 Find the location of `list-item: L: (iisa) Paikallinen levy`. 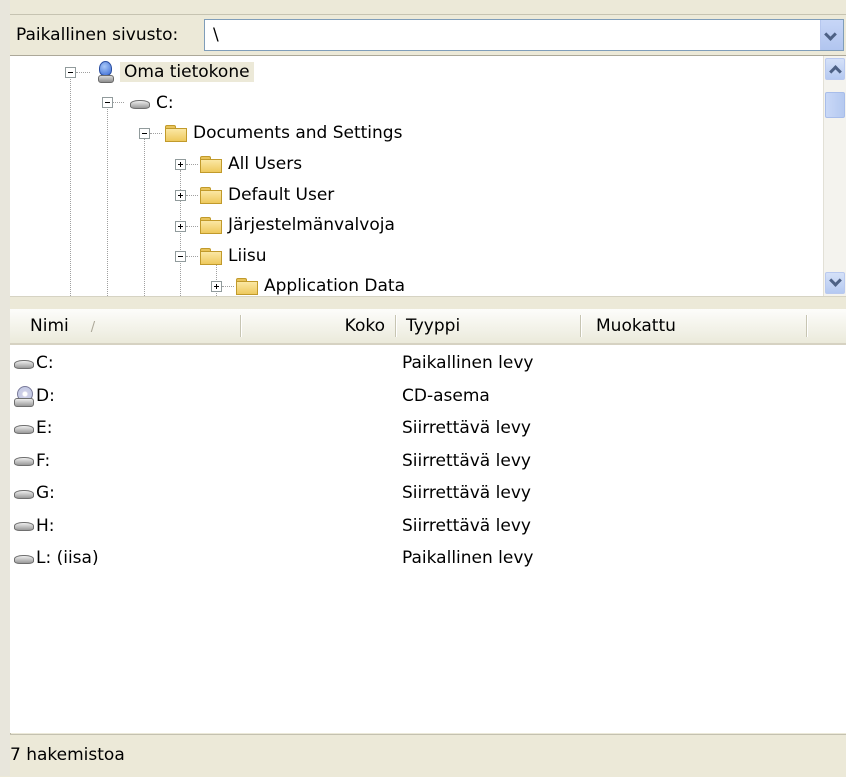

list-item: L: (iisa) Paikallinen levy is located at coordinates (428, 558).